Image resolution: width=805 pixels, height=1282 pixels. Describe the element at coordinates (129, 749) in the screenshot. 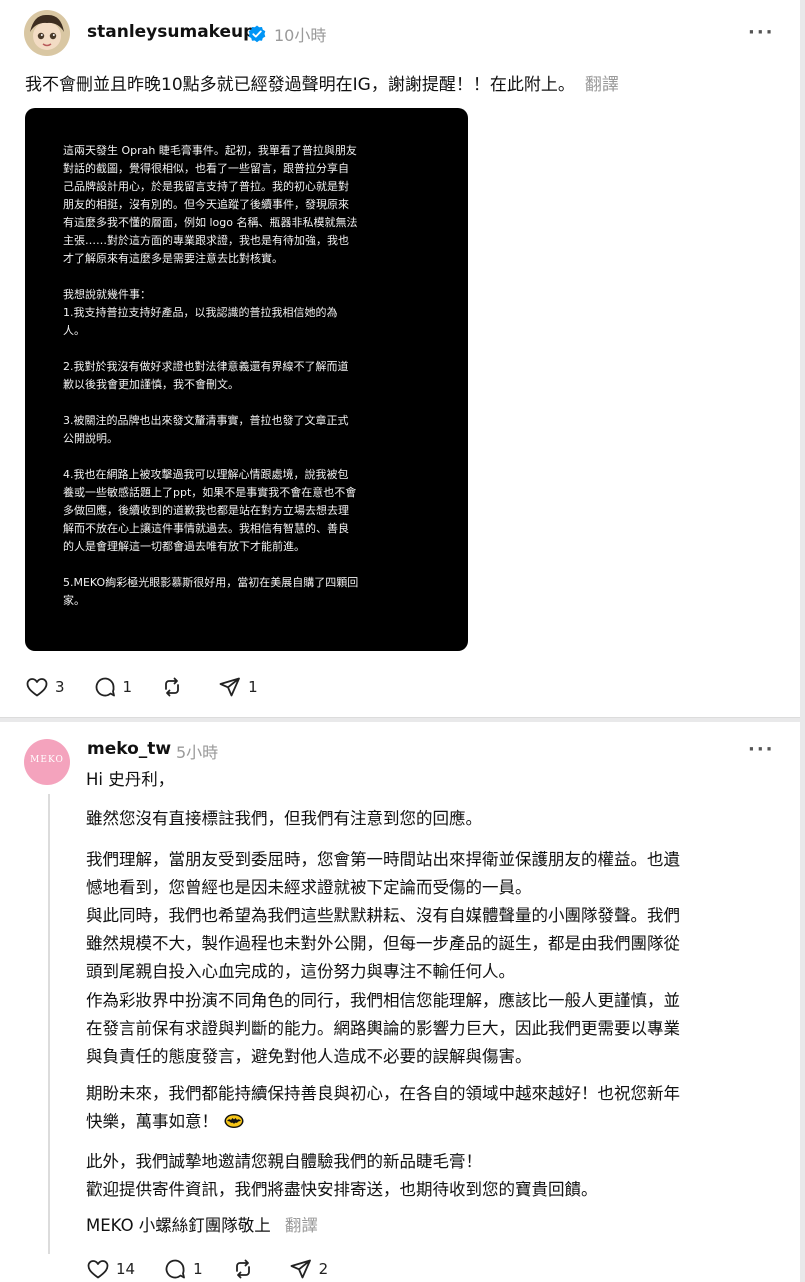

I see `username: meko_tw` at that location.